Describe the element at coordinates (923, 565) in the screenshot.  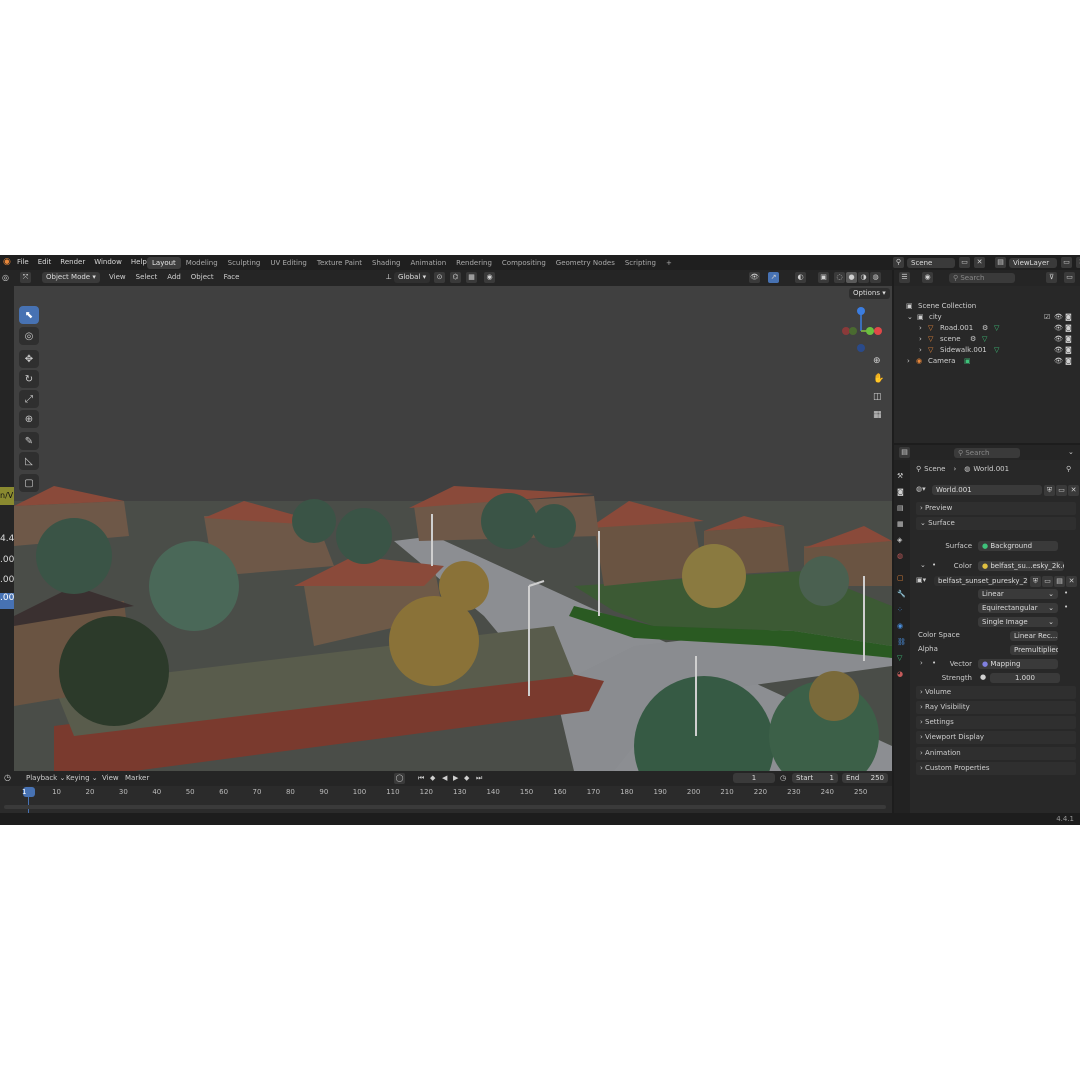
I see `color-expand-icon: ⌄` at that location.